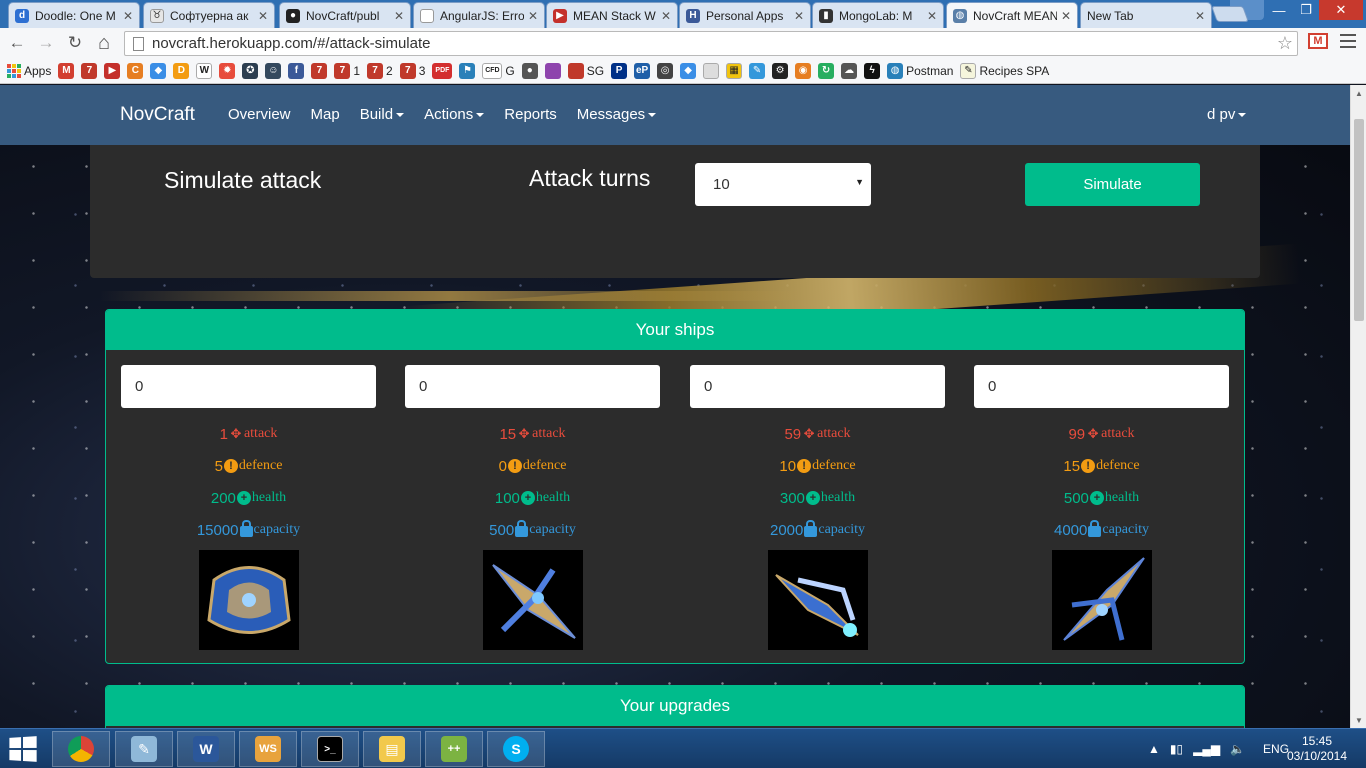 The height and width of the screenshot is (768, 1366). Describe the element at coordinates (325, 115) in the screenshot. I see `nav-map: Map` at that location.